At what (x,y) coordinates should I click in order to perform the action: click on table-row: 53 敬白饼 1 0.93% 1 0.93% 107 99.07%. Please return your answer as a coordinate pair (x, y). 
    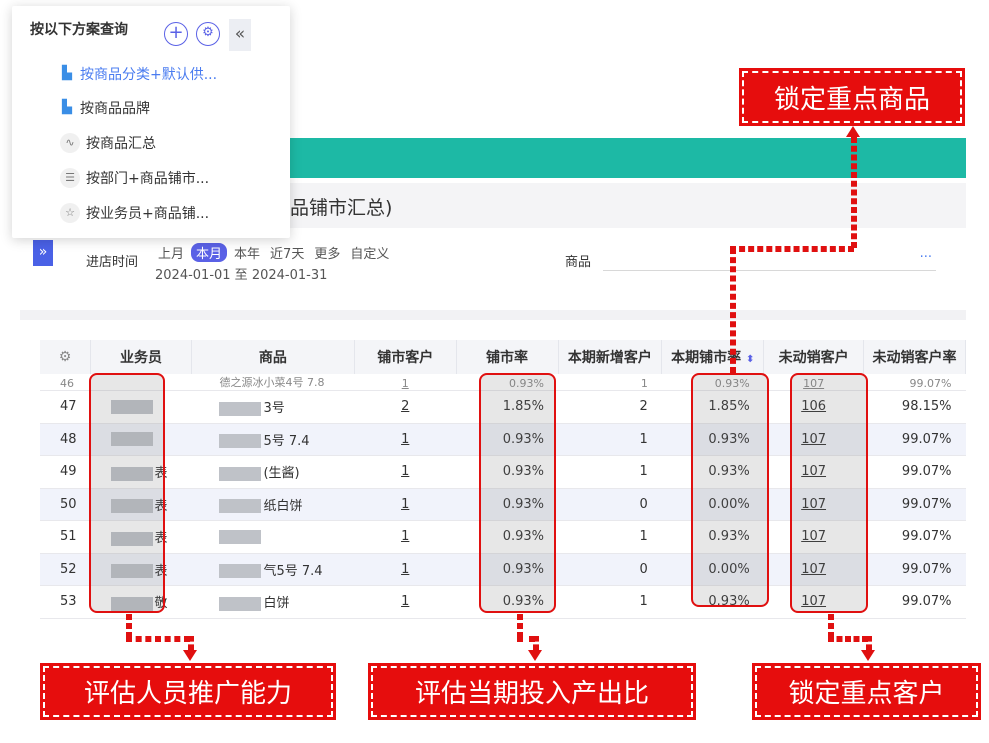
    Looking at the image, I should click on (503, 602).